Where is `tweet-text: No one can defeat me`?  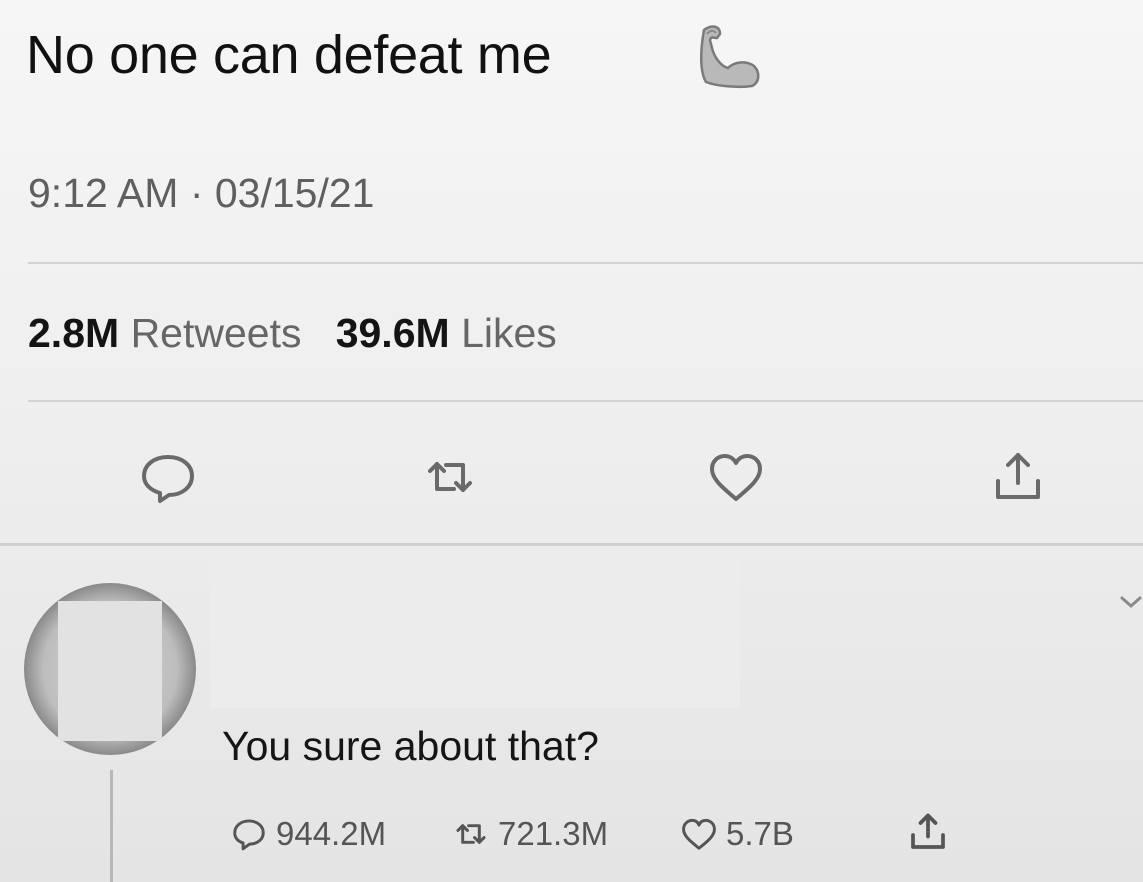 tweet-text: No one can defeat me is located at coordinates (289, 55).